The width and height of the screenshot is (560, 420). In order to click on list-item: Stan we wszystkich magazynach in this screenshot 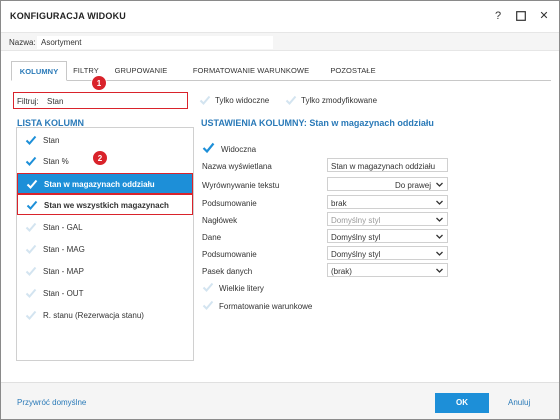, I will do `click(105, 204)`.